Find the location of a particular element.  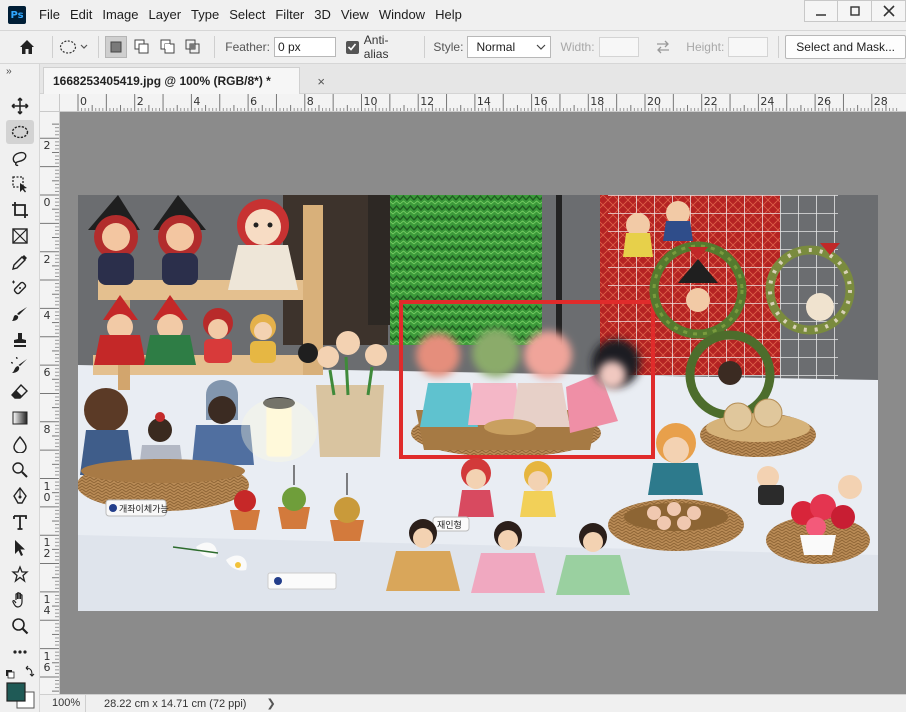

height-input is located at coordinates (748, 47).